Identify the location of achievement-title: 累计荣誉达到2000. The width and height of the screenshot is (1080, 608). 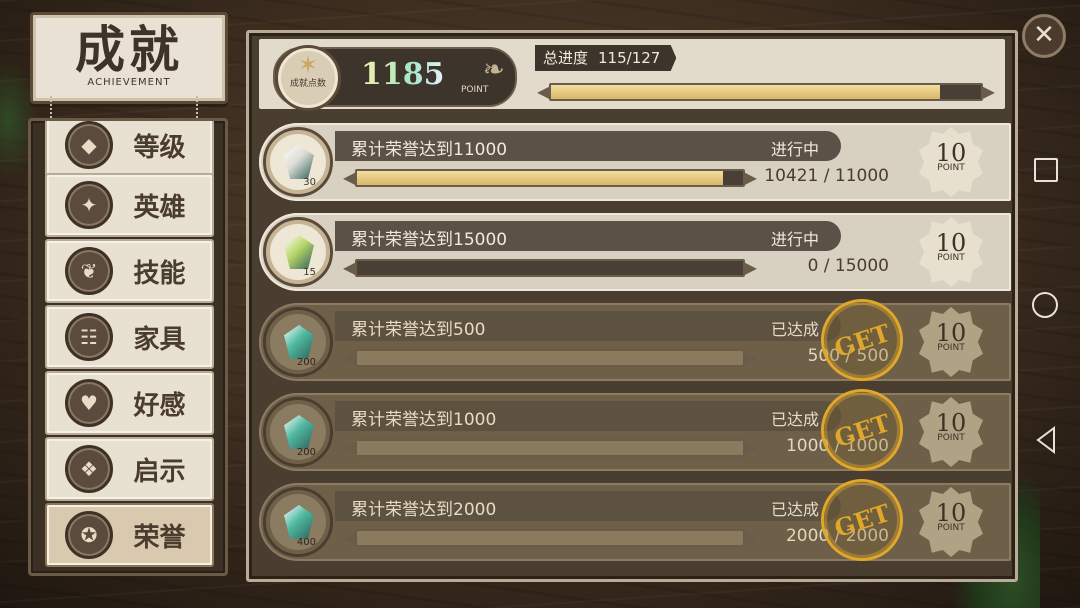
(424, 510).